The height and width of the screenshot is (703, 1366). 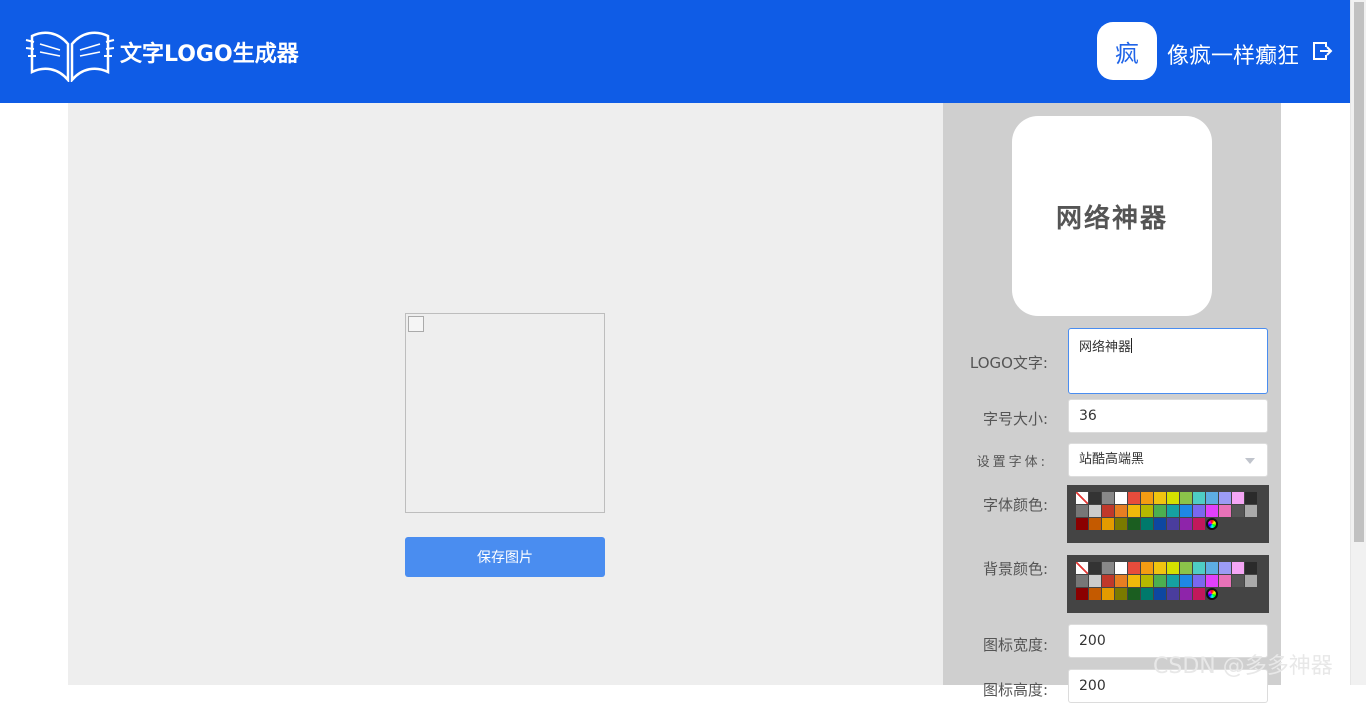 What do you see at coordinates (1359, 272) in the screenshot?
I see `scrollbar-thumb` at bounding box center [1359, 272].